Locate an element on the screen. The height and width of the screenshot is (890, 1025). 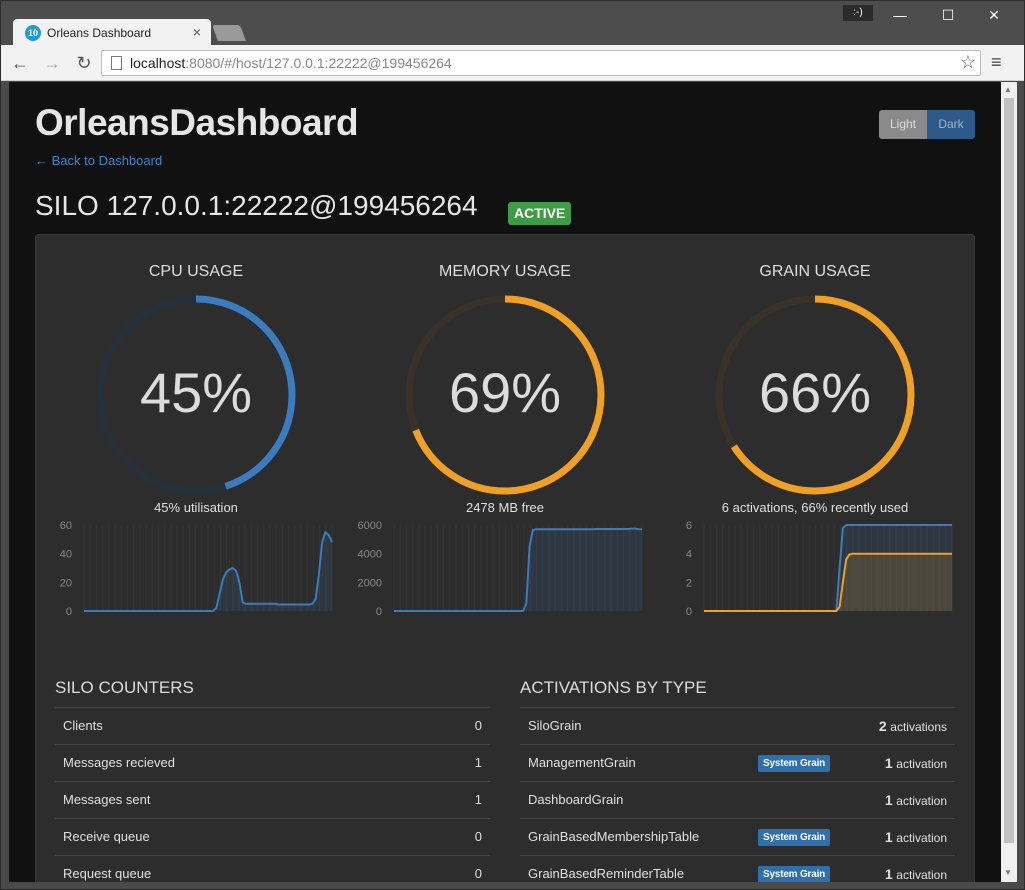
bookmark-star-icon: ☆ is located at coordinates (968, 62).